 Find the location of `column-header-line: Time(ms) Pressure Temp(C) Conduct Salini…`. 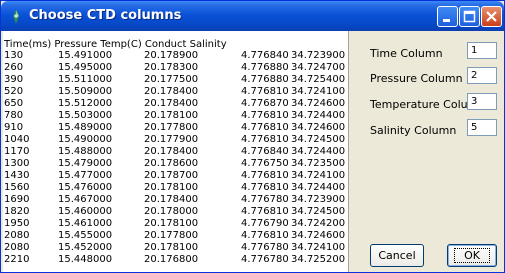

column-header-line: Time(ms) Pressure Temp(C) Conduct Salini… is located at coordinates (115, 44).